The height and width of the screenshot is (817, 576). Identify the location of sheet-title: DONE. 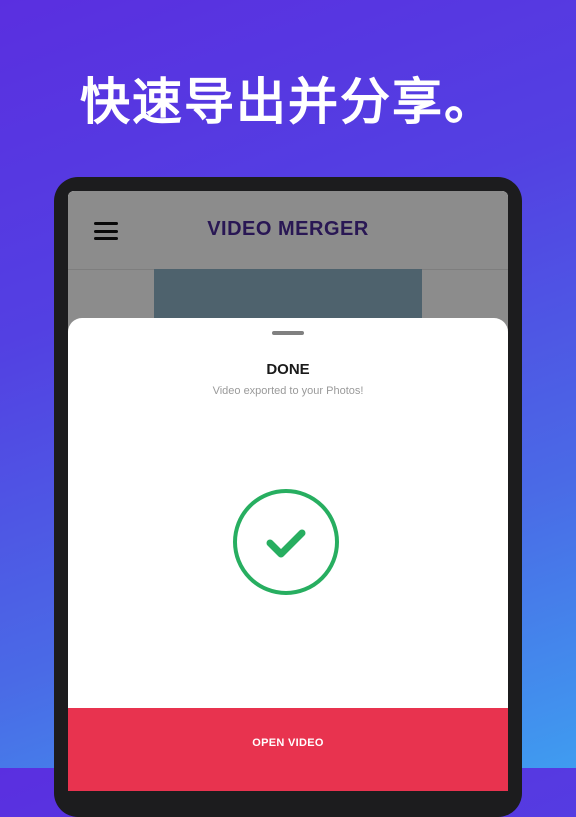
(288, 369).